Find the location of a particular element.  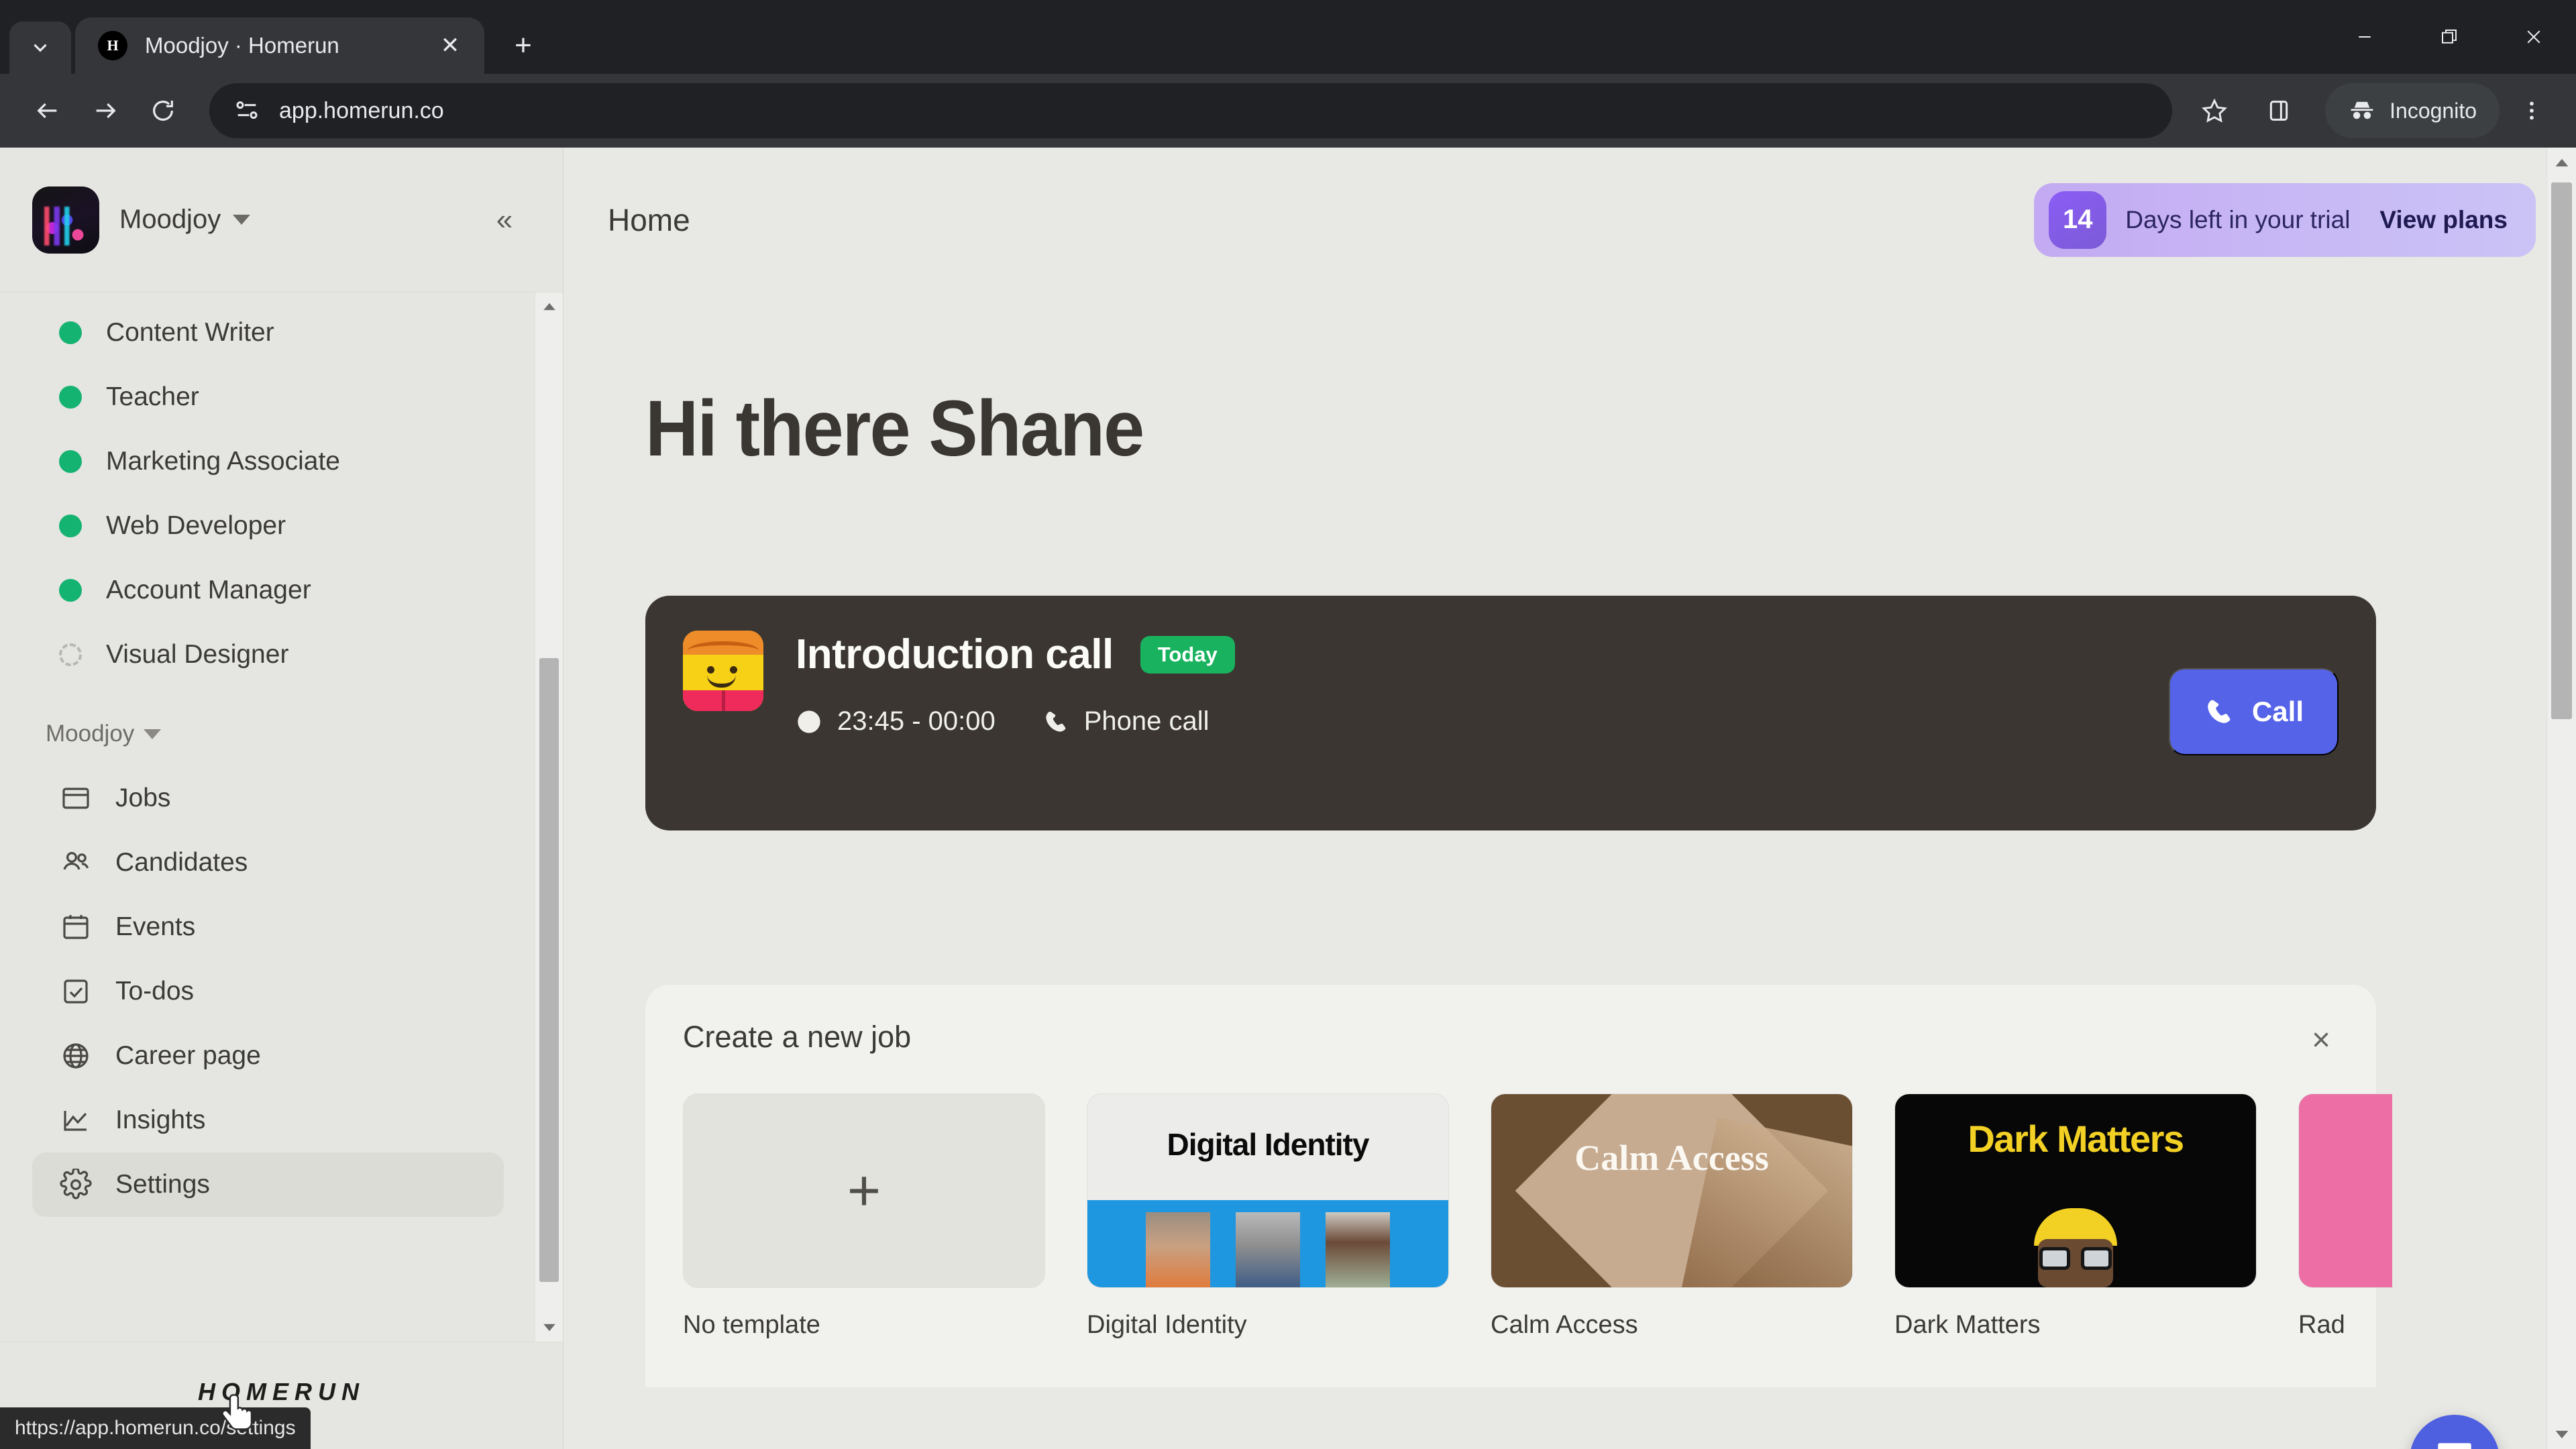

template-name: Calm Access is located at coordinates (1564, 1325).